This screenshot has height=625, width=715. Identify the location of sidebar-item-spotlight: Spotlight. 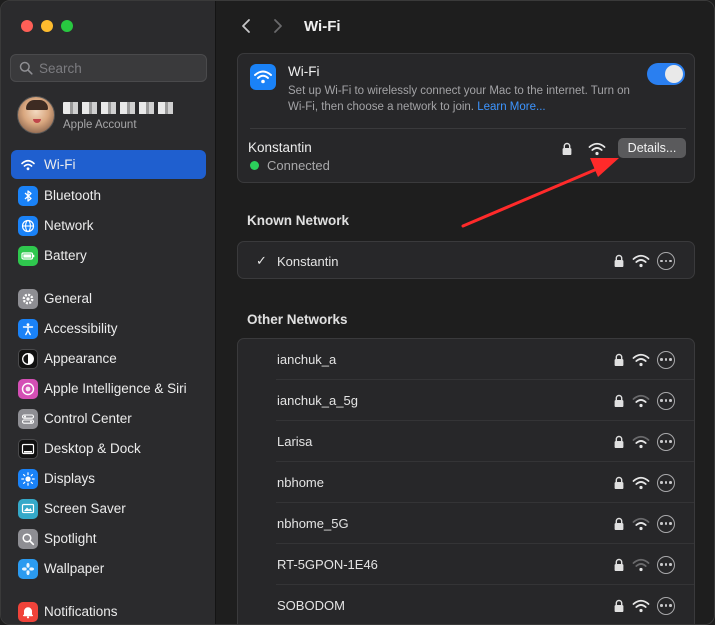
(108, 538).